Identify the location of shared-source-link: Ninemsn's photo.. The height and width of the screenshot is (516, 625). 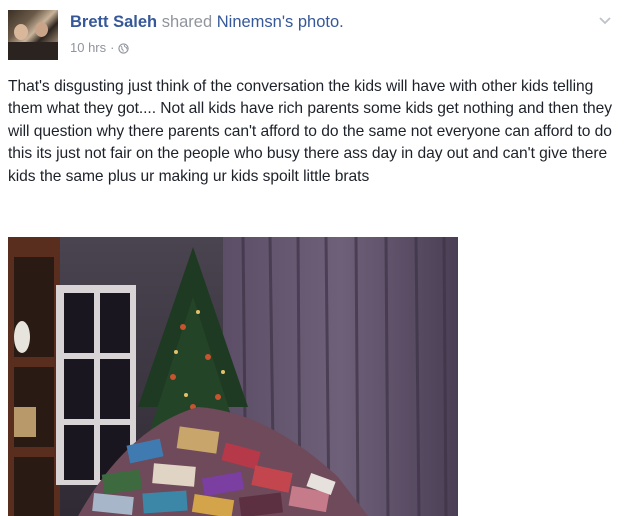
(280, 22).